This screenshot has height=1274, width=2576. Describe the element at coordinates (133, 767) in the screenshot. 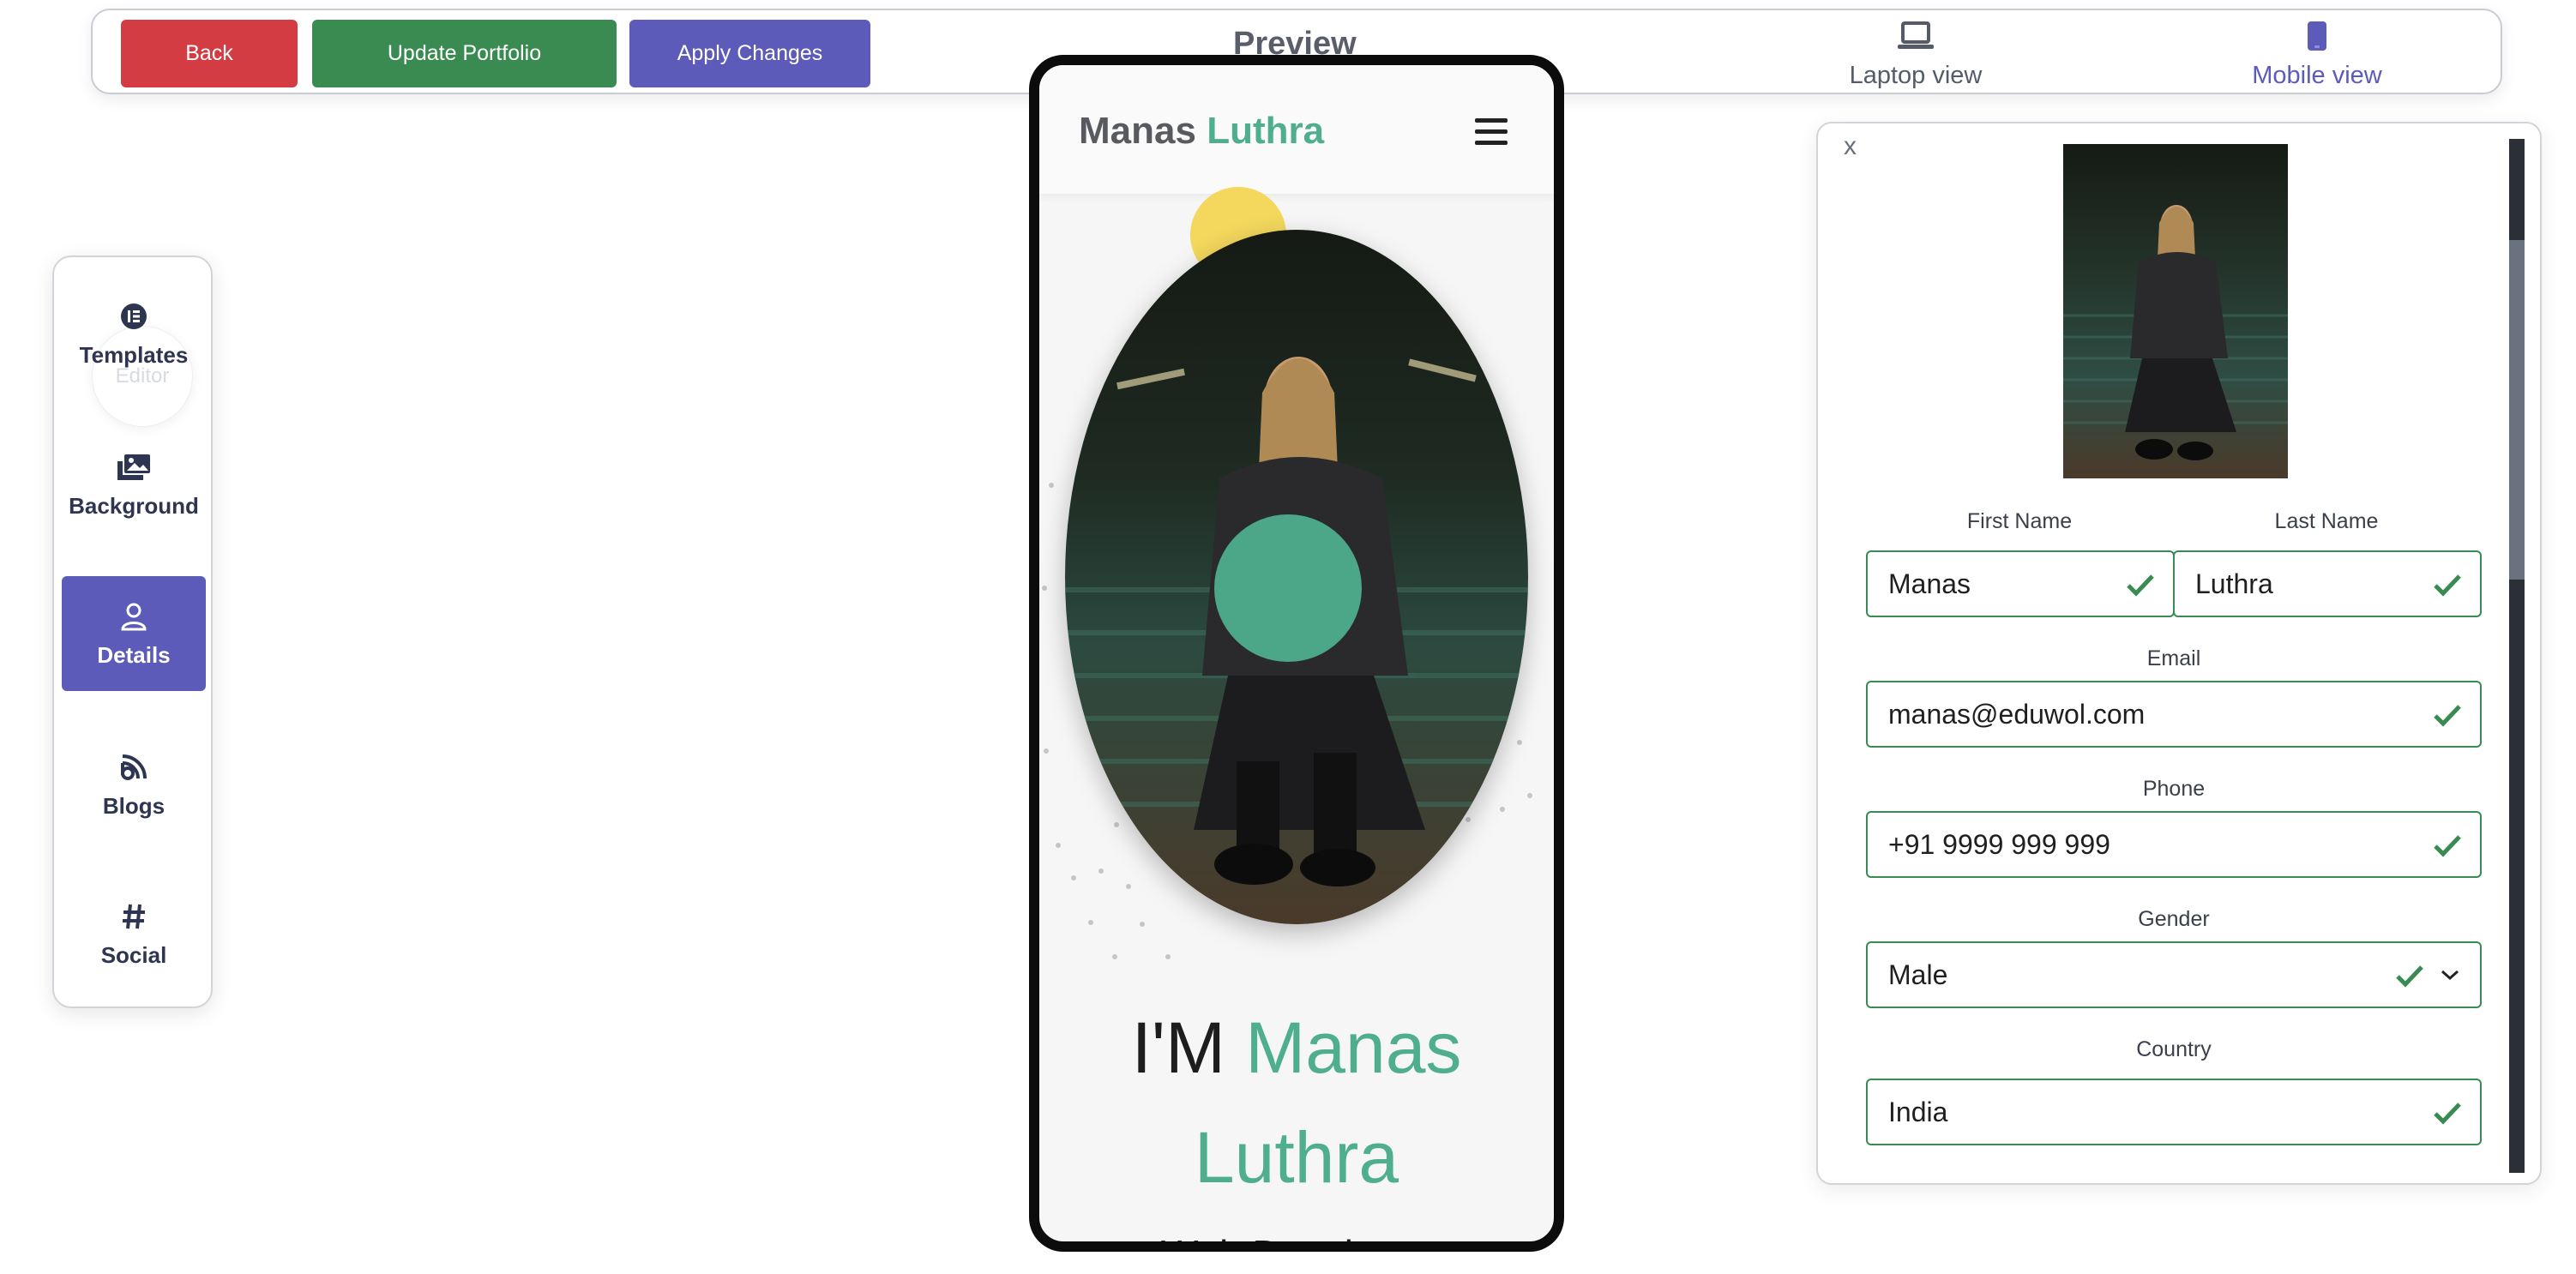

I see `blog-icon` at that location.